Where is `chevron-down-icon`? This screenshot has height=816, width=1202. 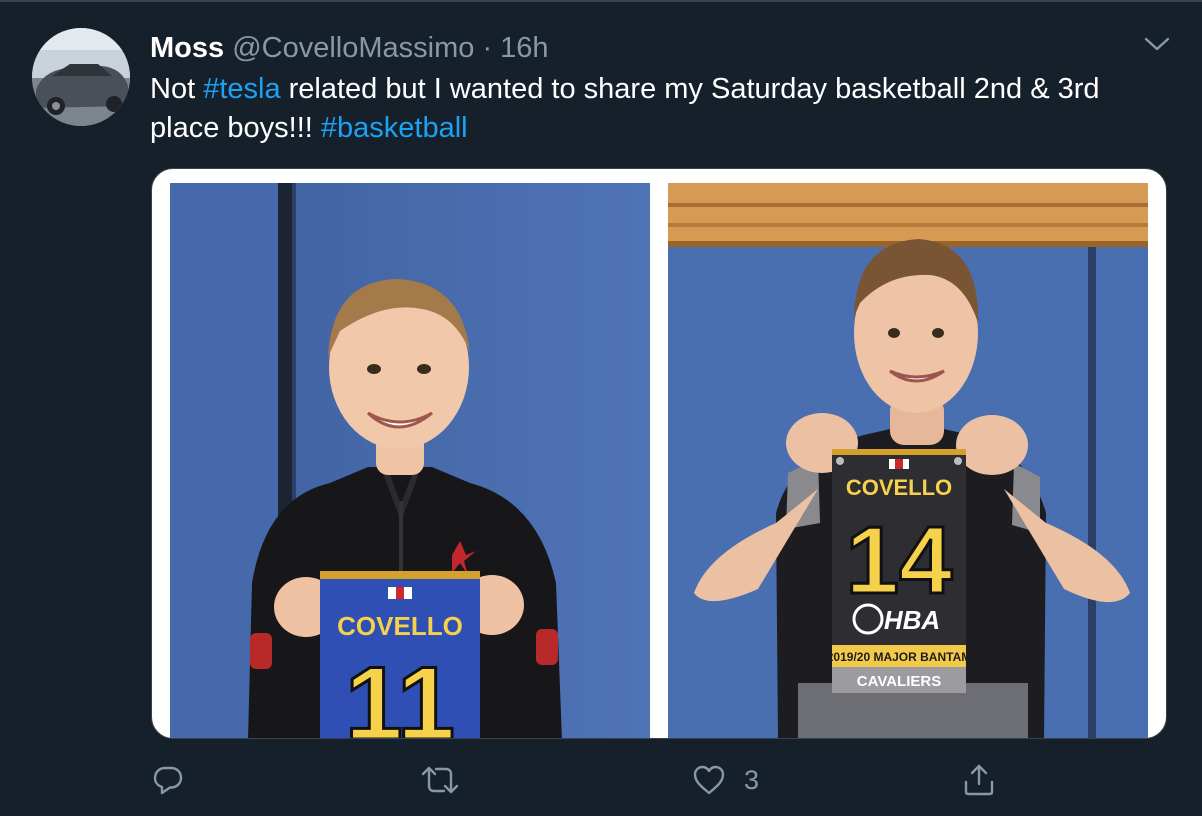 chevron-down-icon is located at coordinates (1157, 44).